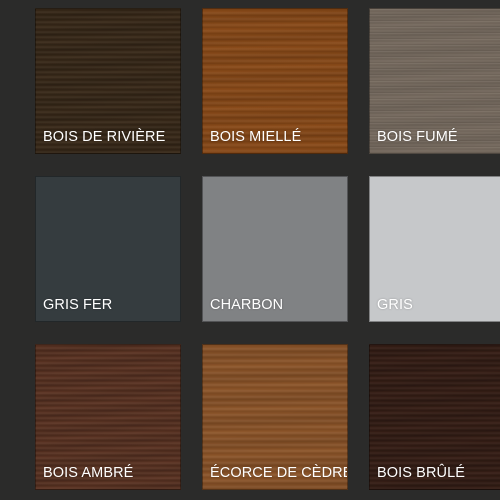 Image resolution: width=500 pixels, height=500 pixels. What do you see at coordinates (421, 473) in the screenshot?
I see `swatch-label: BOIS BRÛLÉ` at bounding box center [421, 473].